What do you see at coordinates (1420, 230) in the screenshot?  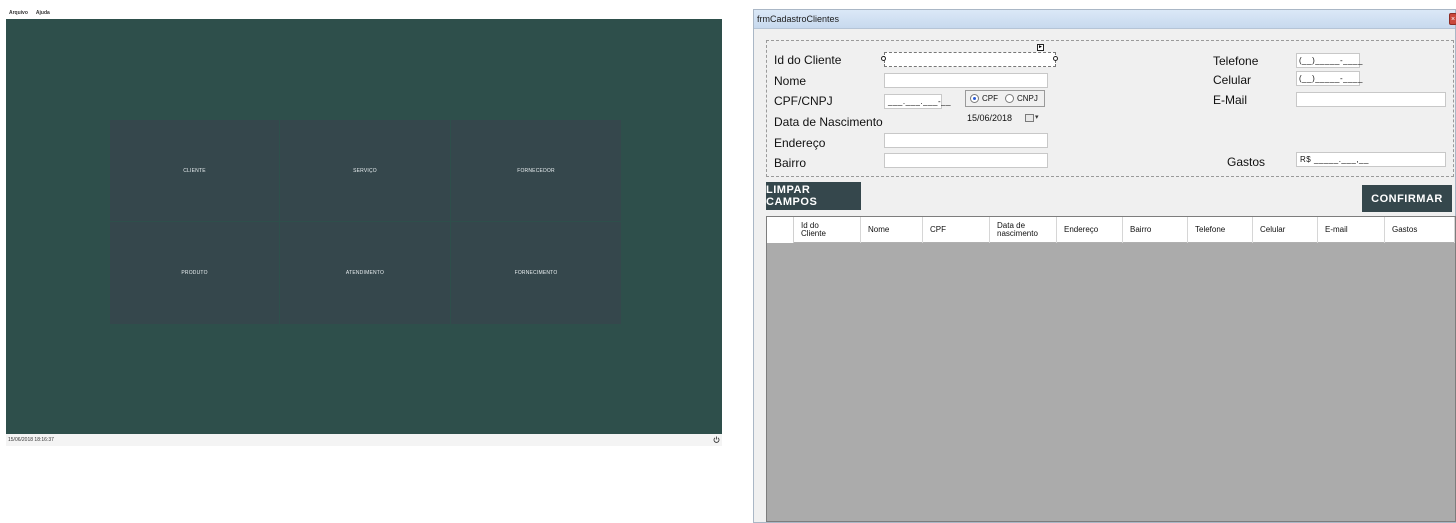 I see `column-header-gastos: Gastos` at bounding box center [1420, 230].